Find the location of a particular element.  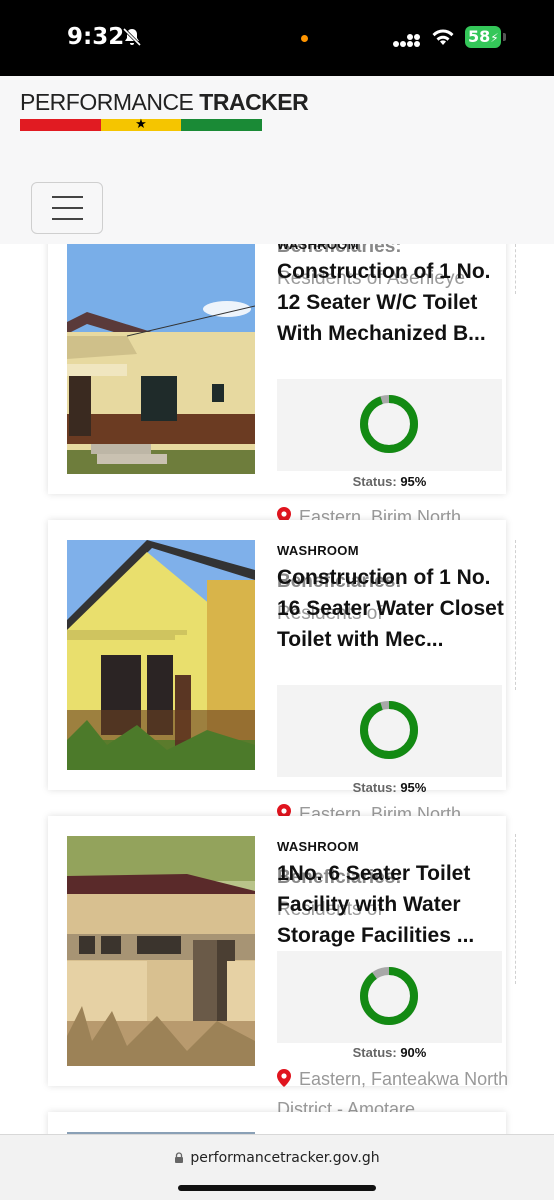

logo-light: PERFORMANCE is located at coordinates (110, 102).